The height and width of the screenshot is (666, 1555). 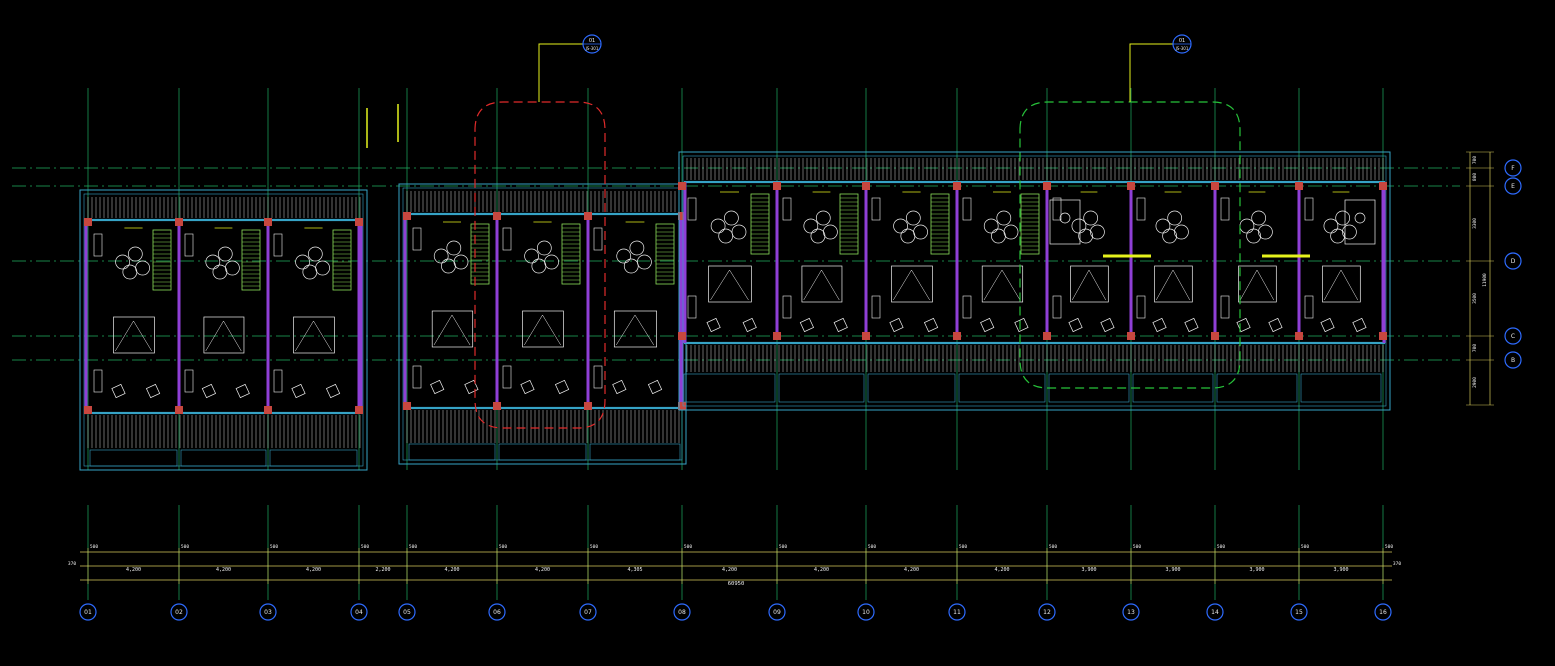 I want to click on axis-bubble-04: 04, so click(x=359, y=612).